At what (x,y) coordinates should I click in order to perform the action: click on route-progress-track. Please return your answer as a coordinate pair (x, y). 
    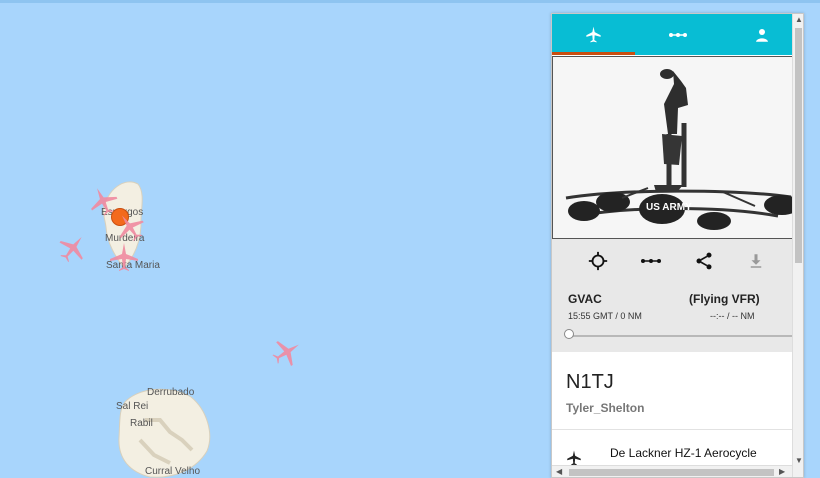
    Looking at the image, I should click on (680, 336).